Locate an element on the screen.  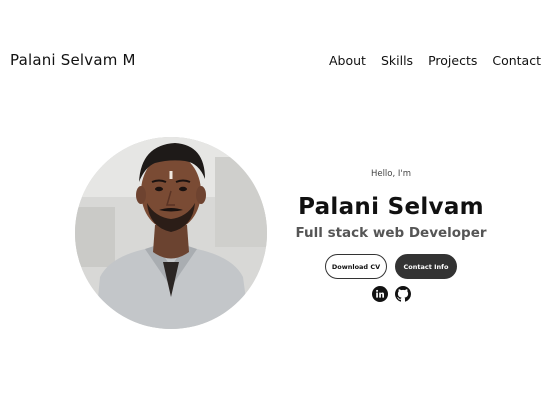
nav-link-projects: Projects is located at coordinates (452, 60).